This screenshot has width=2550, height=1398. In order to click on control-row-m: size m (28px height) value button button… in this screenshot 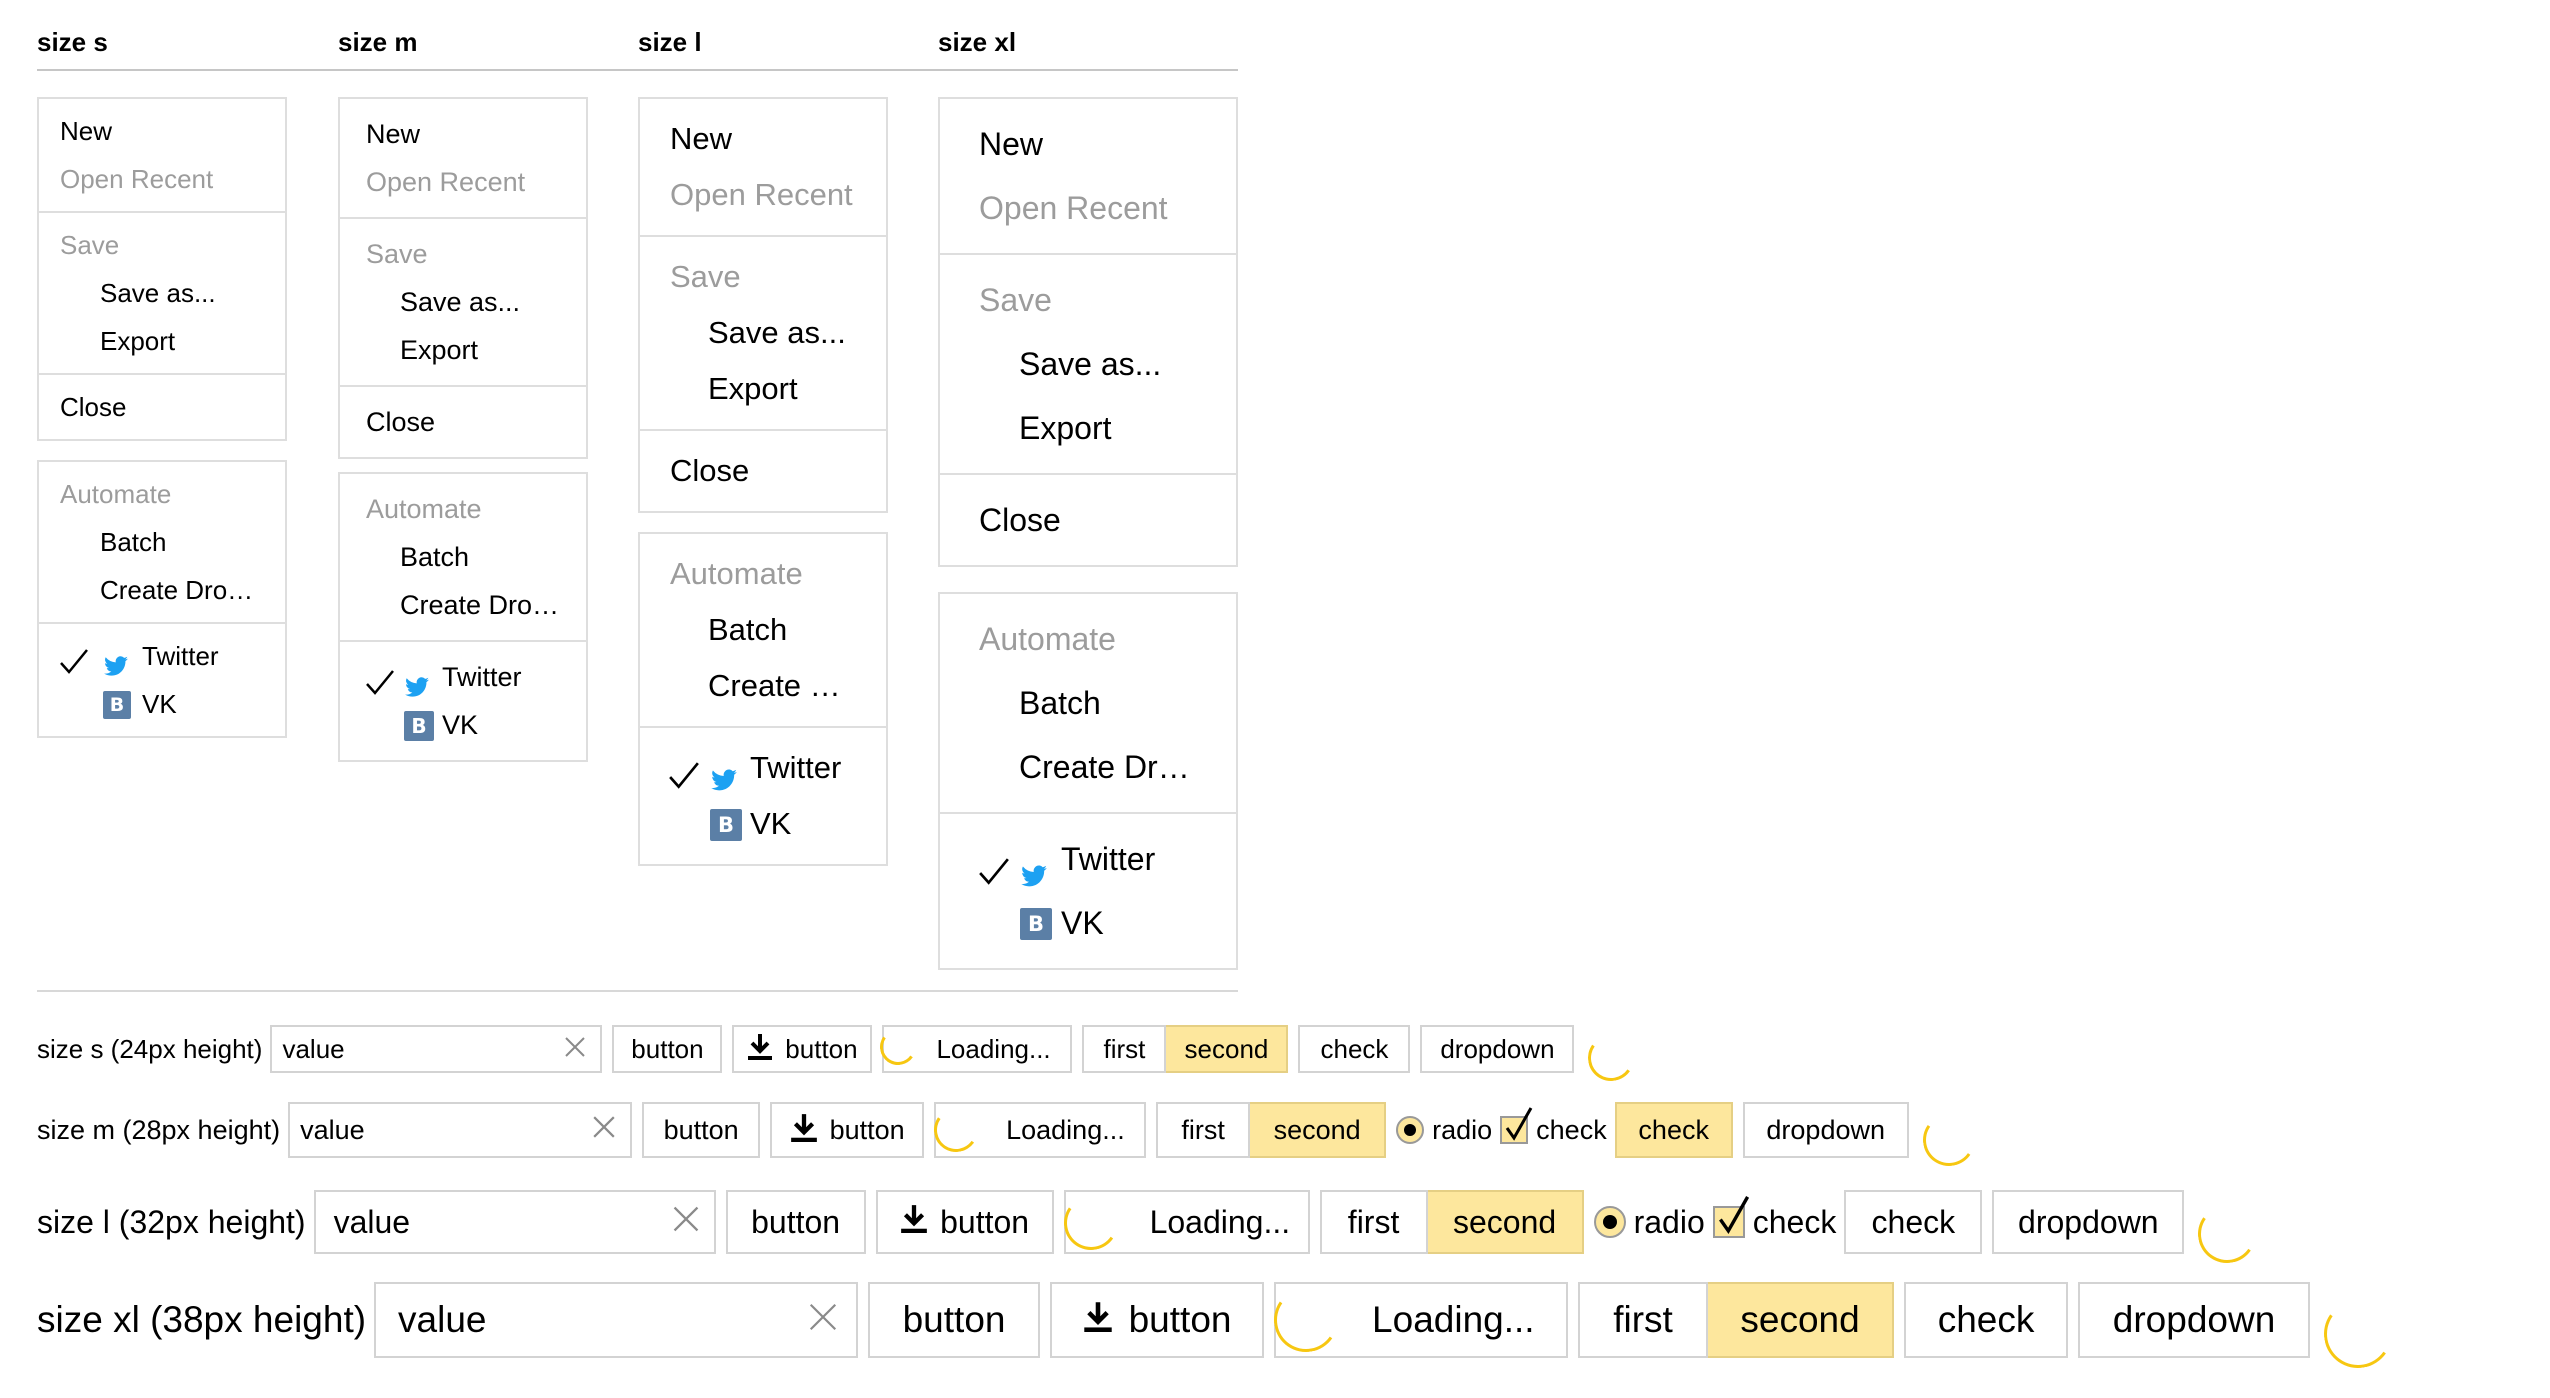, I will do `click(1008, 1136)`.